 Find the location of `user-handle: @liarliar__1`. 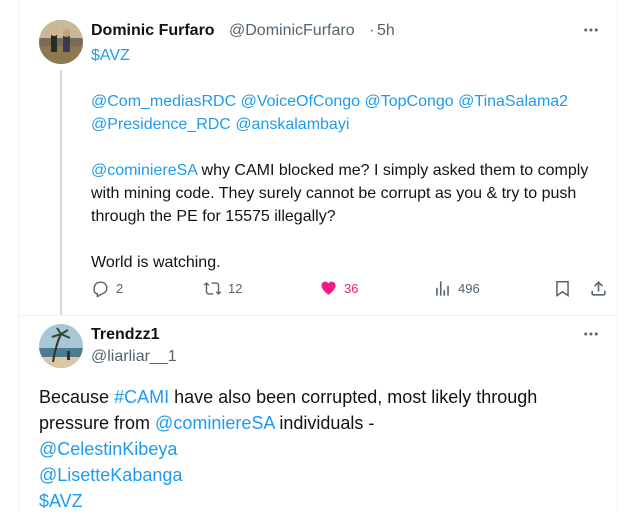

user-handle: @liarliar__1 is located at coordinates (134, 357).